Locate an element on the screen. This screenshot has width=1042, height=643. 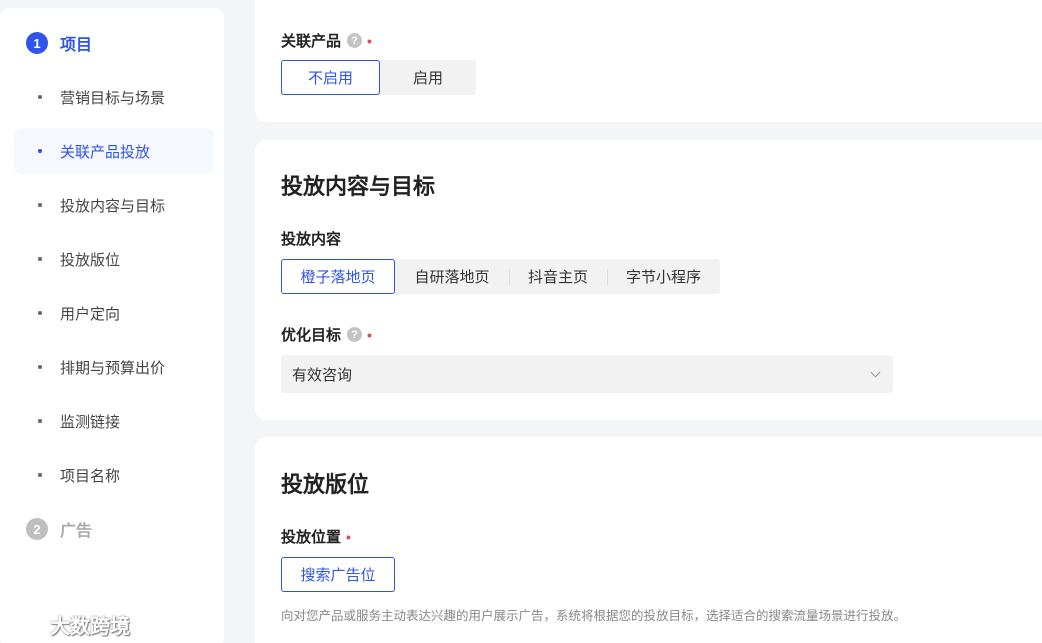
section-title: 投放版位 is located at coordinates (325, 484).